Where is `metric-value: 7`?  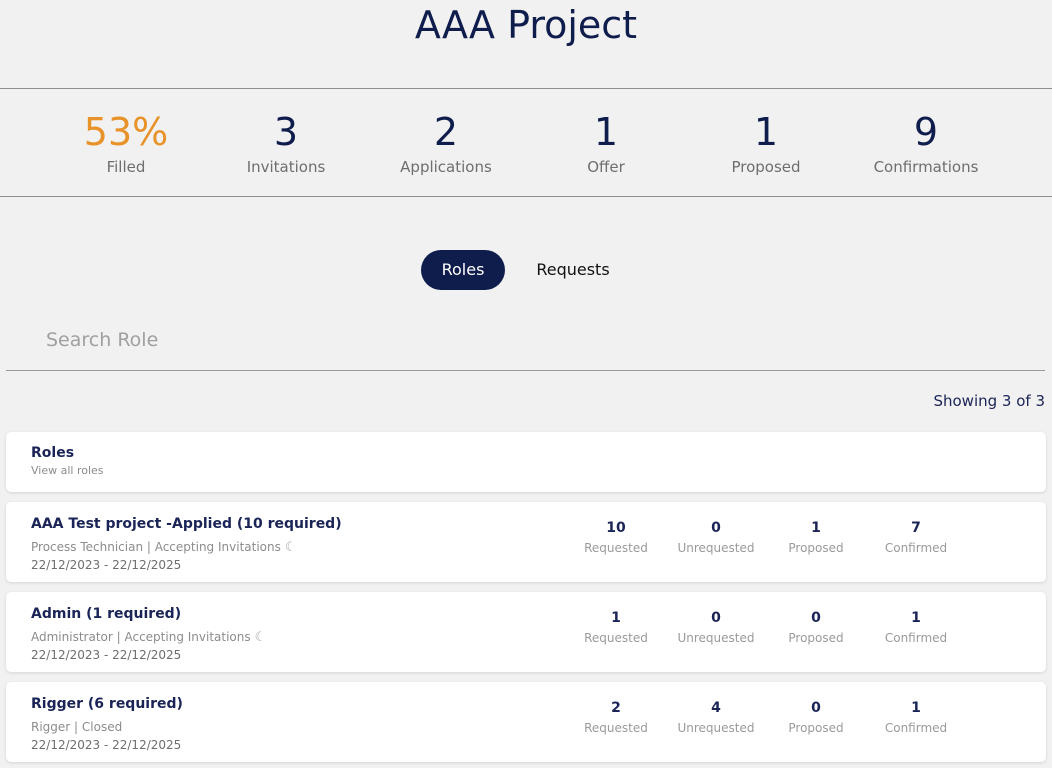 metric-value: 7 is located at coordinates (916, 528).